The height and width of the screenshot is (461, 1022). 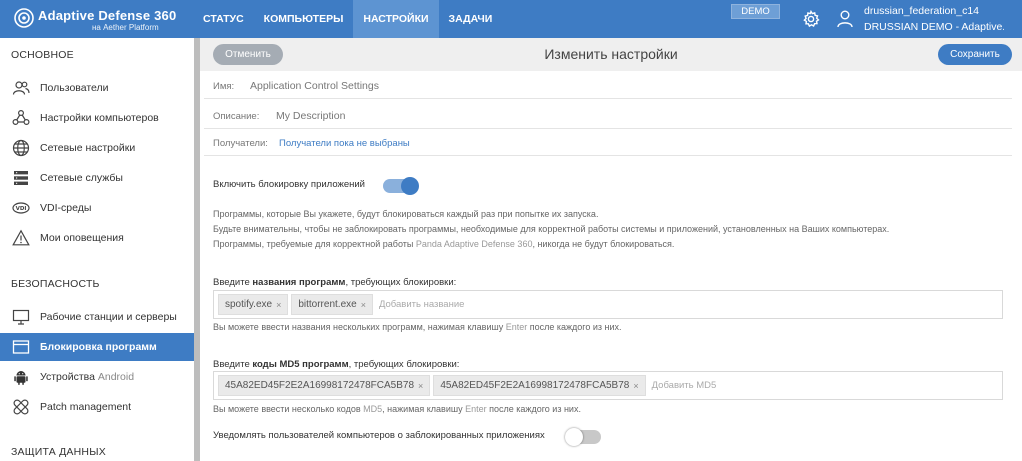 What do you see at coordinates (55, 284) in the screenshot?
I see `sidebar-section-security: БЕЗОПАСНОСТЬ` at bounding box center [55, 284].